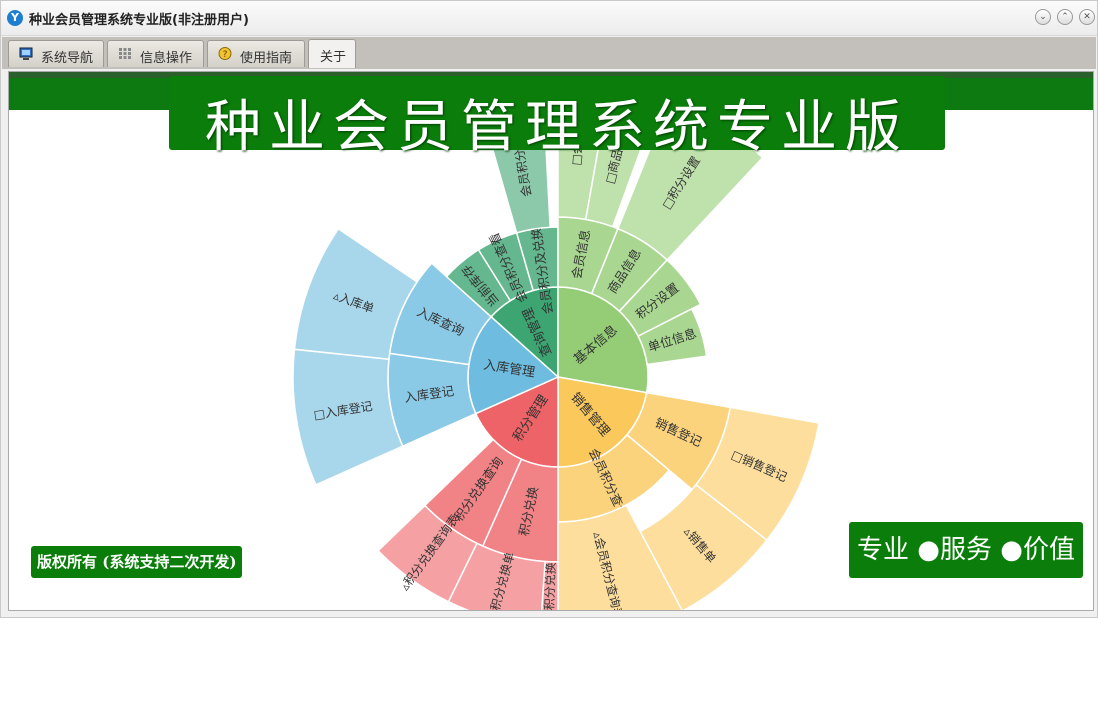  I want to click on tab-label: 使用指南, so click(266, 57).